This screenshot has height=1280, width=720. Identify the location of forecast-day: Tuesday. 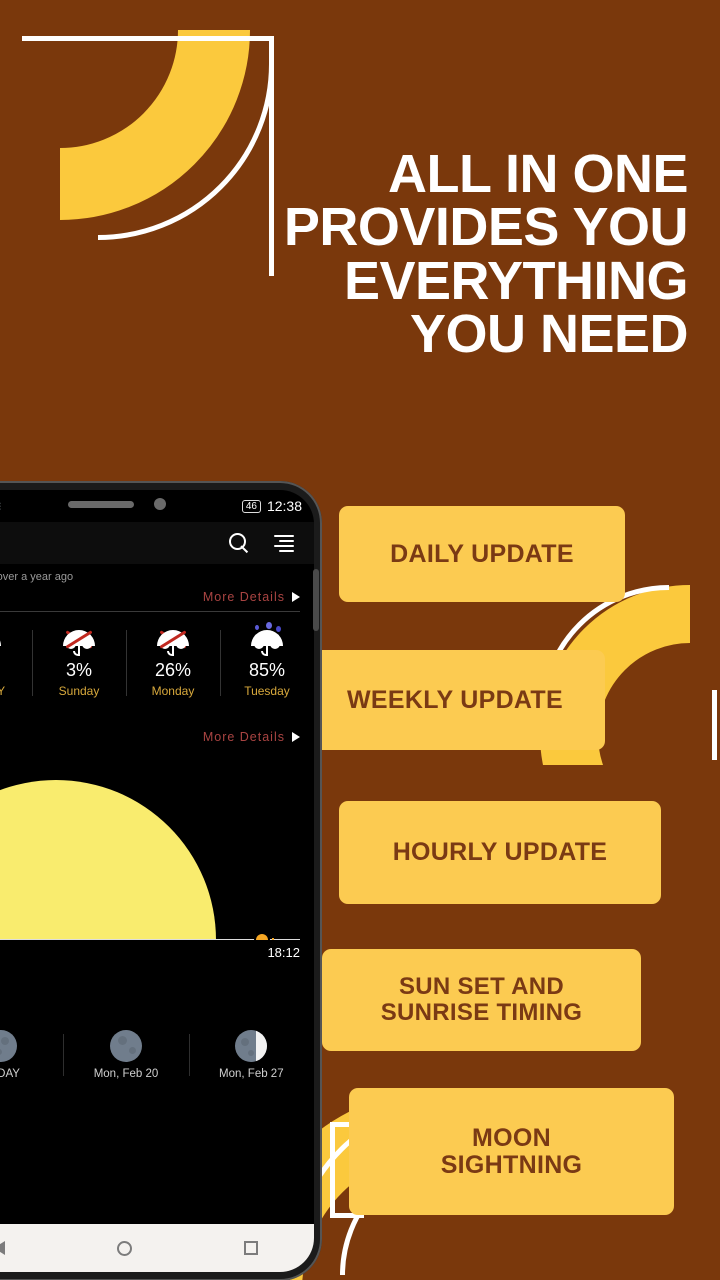
(267, 691).